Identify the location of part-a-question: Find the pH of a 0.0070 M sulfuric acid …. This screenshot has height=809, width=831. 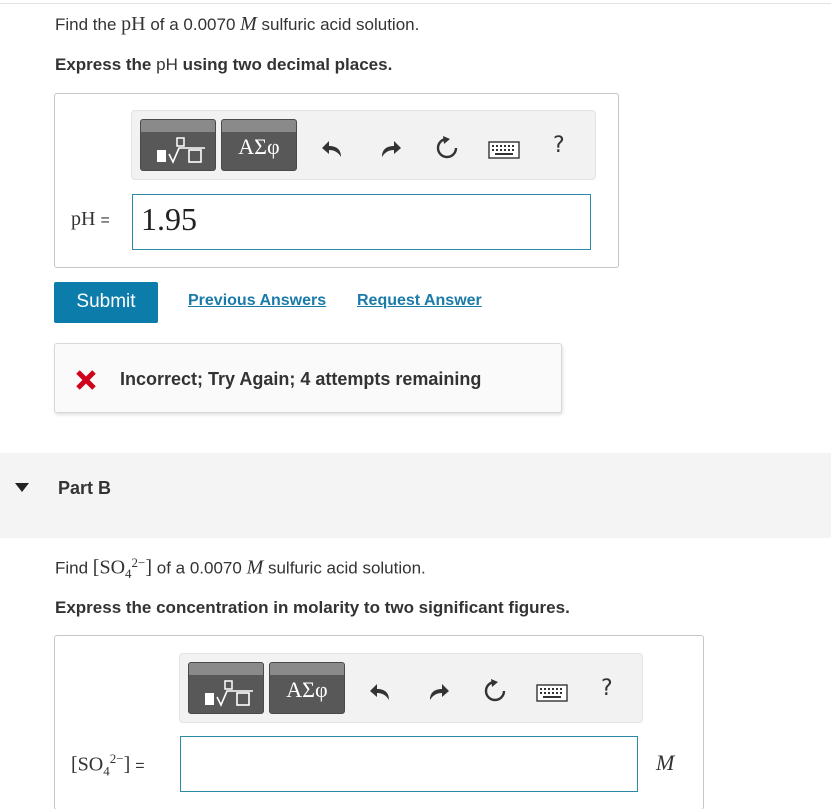
(237, 24).